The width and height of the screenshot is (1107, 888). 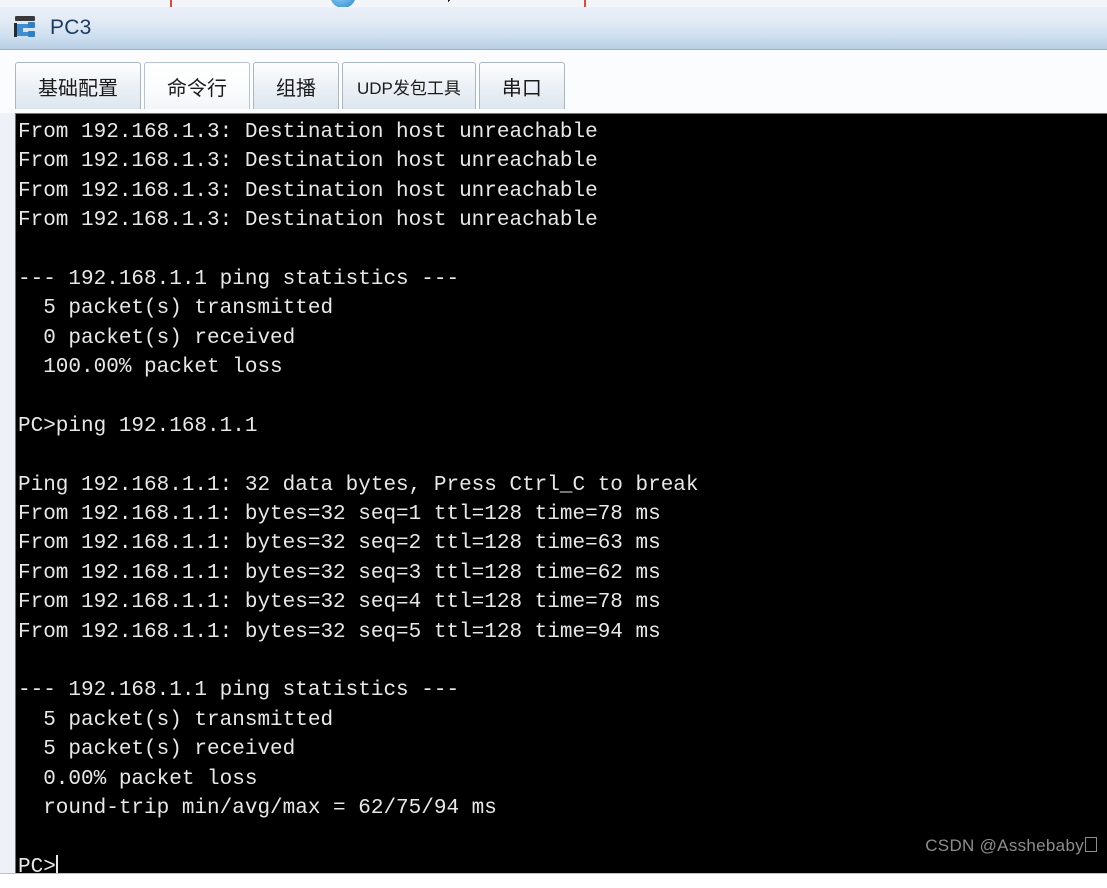 I want to click on watermark: CSDN @Asshebaby, so click(x=1011, y=846).